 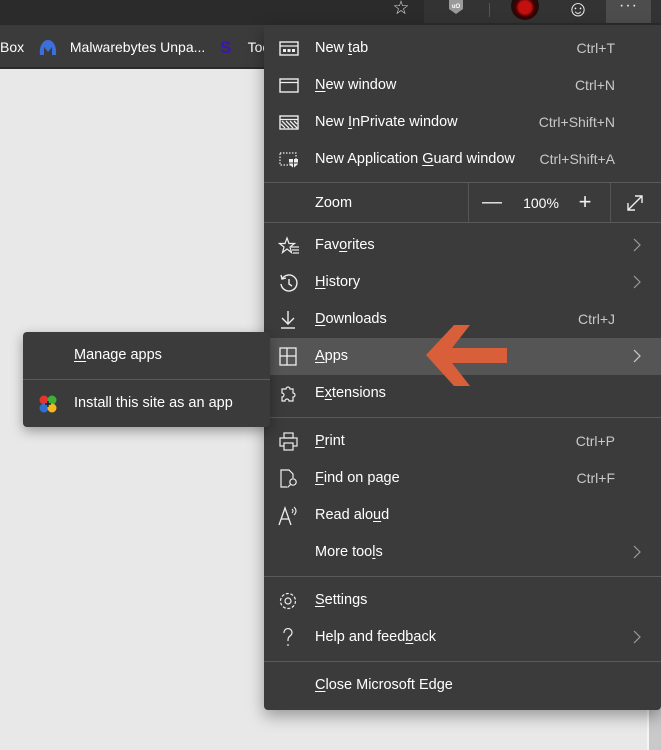 What do you see at coordinates (465, 85) in the screenshot?
I see `menu-item-new-window: New window Ctrl+N` at bounding box center [465, 85].